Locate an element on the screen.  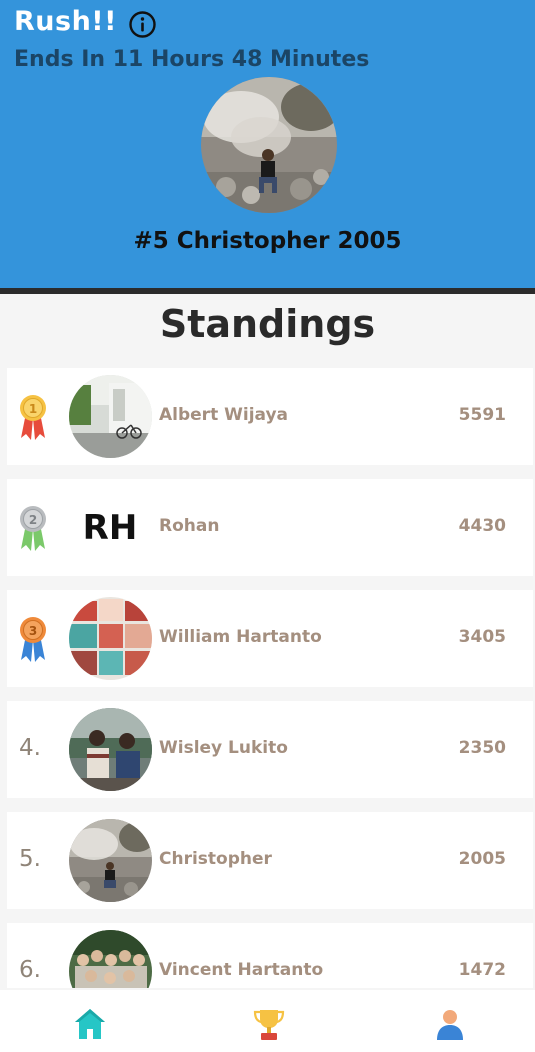
current-user-score: 2005 is located at coordinates (369, 241).